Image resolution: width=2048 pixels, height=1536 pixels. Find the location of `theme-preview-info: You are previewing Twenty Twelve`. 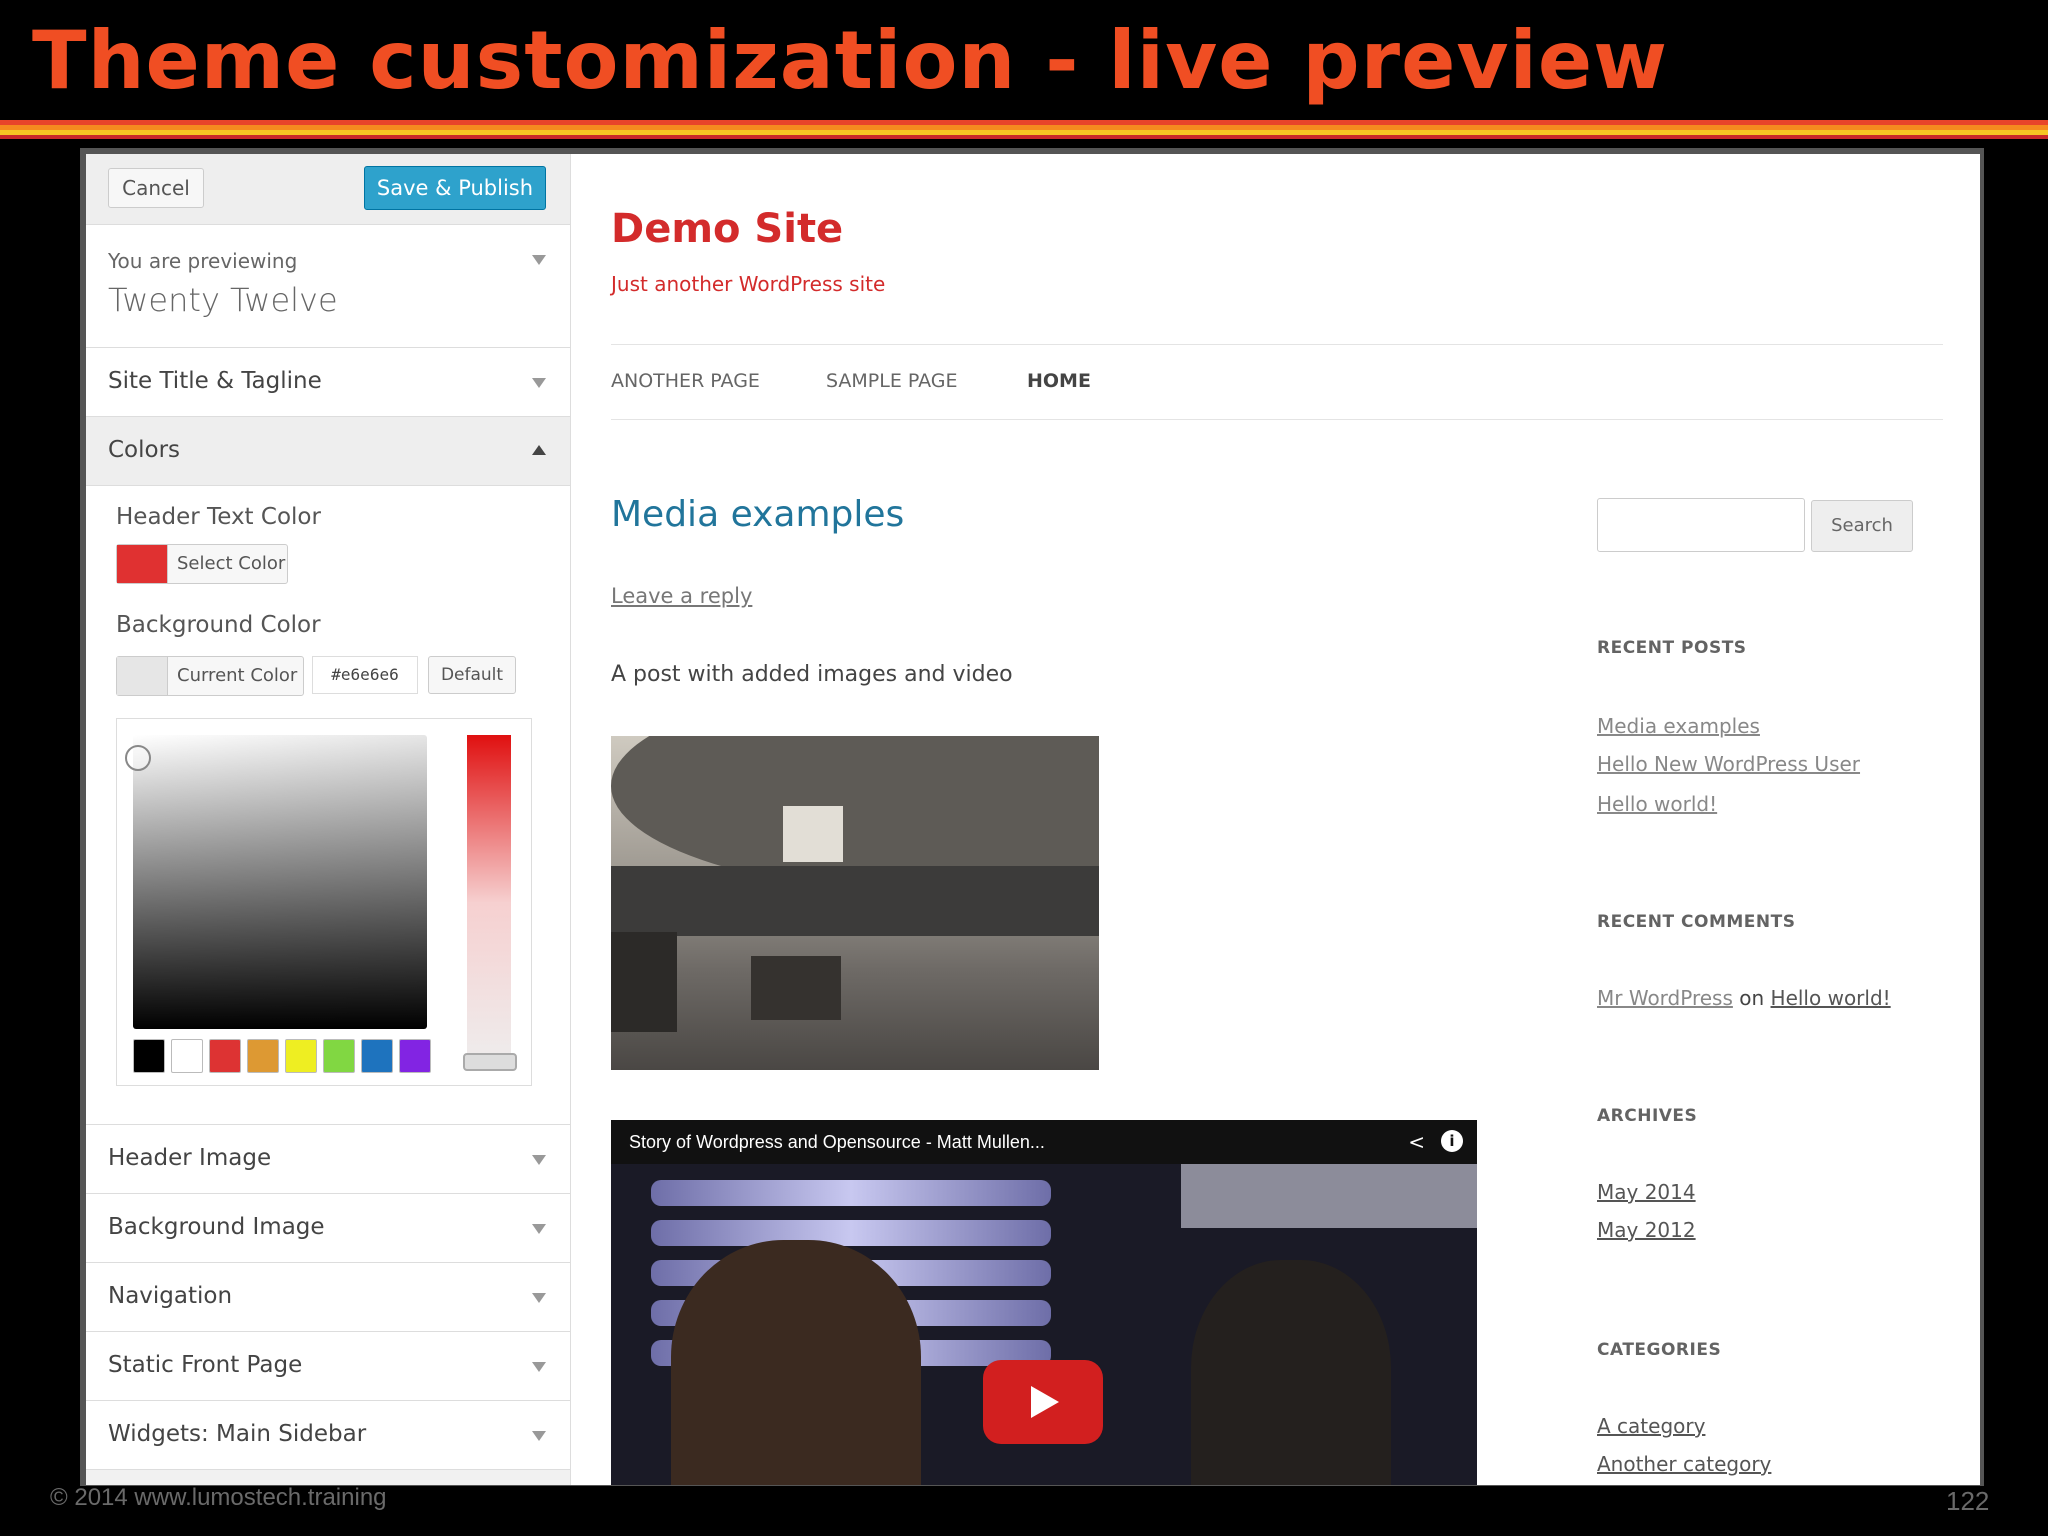

theme-preview-info: You are previewing Twenty Twelve is located at coordinates (328, 286).